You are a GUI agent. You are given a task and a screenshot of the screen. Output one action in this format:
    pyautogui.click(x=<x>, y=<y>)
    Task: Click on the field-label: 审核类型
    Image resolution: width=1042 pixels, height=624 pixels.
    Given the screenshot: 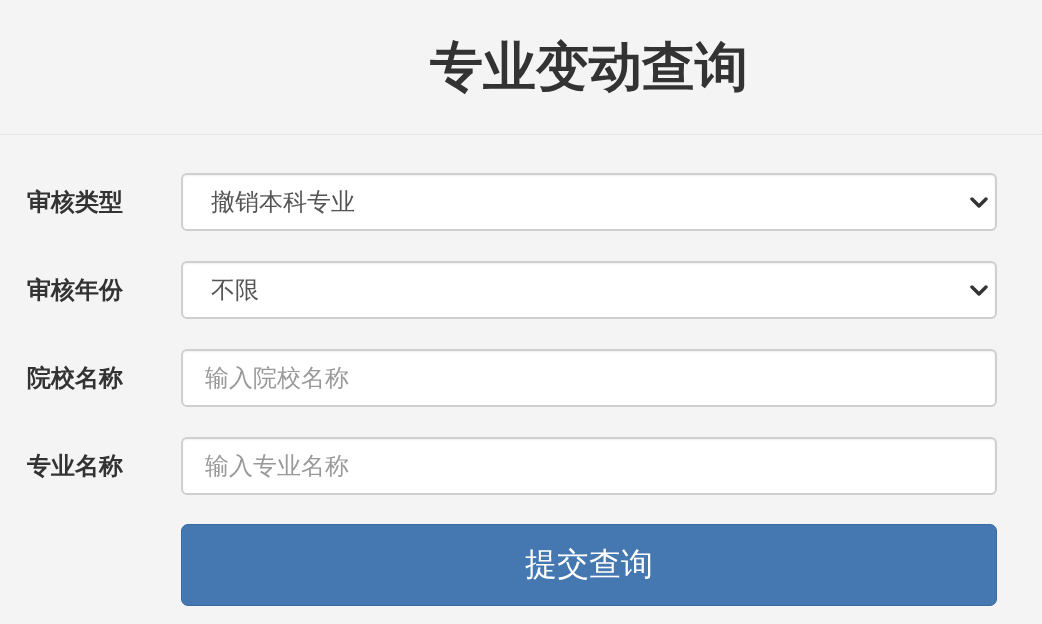 What is the action you would take?
    pyautogui.click(x=75, y=202)
    